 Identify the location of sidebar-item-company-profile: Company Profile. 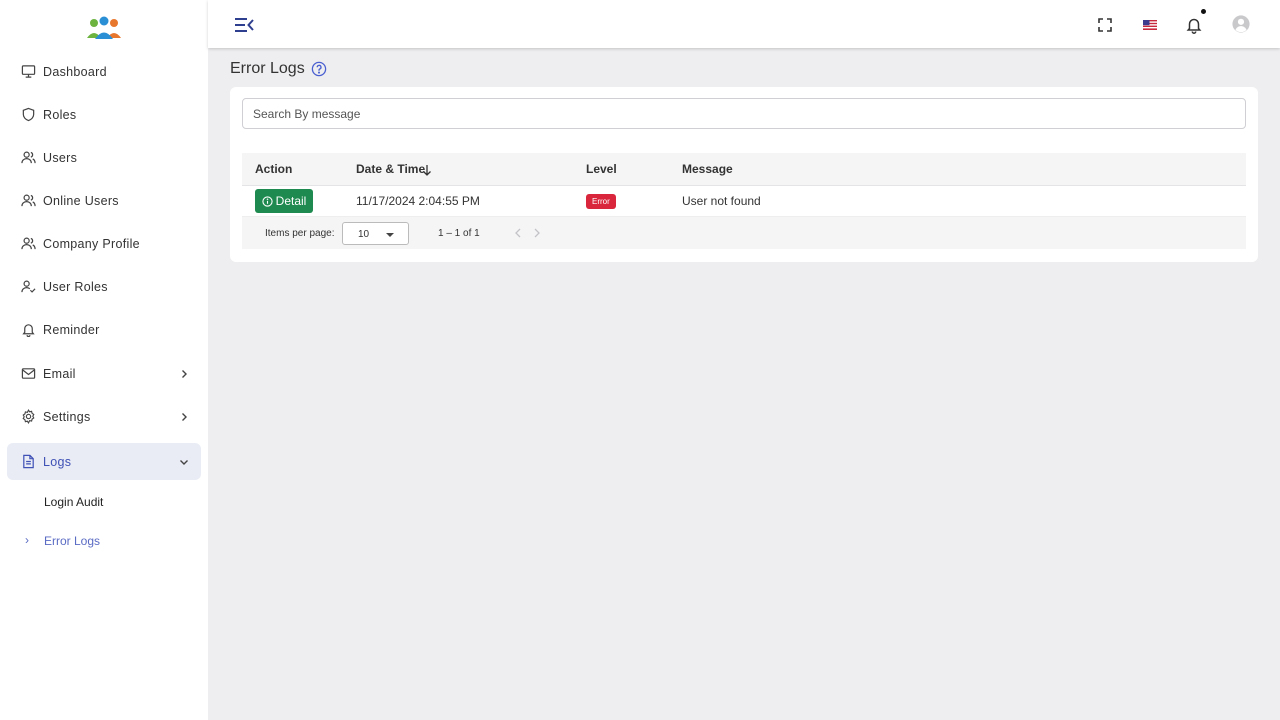
(104, 243).